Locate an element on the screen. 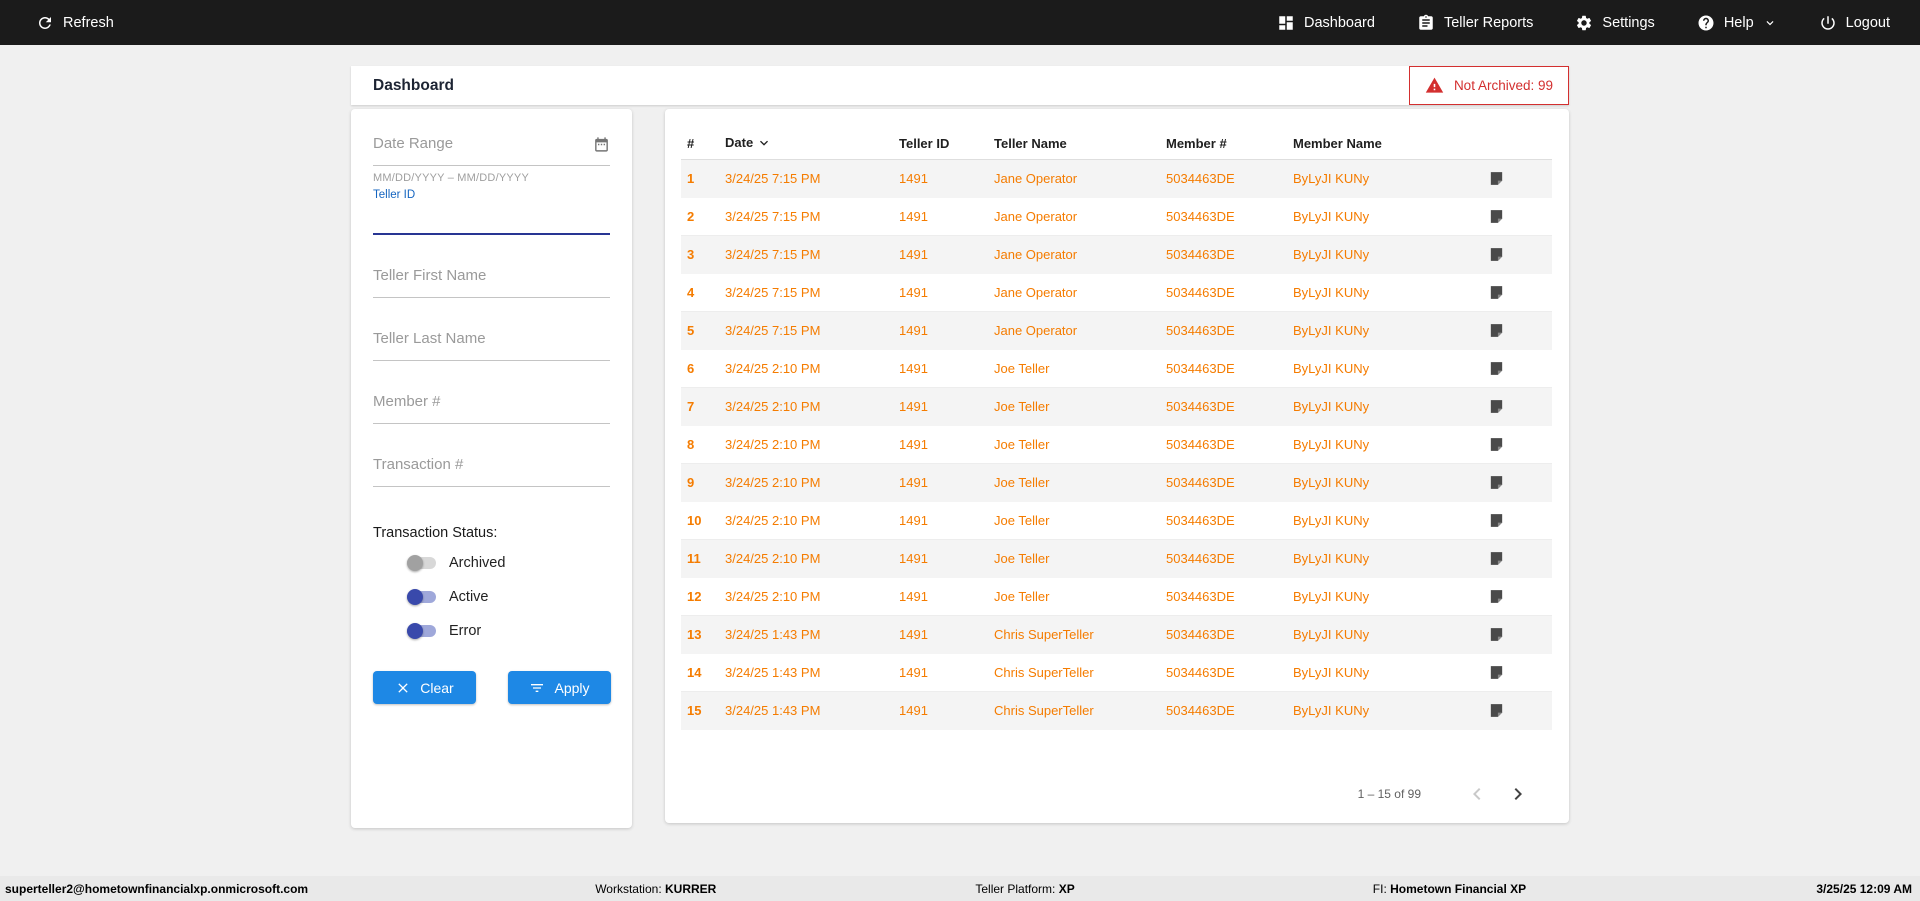 The image size is (1920, 901). platform-value: XP is located at coordinates (1066, 888).